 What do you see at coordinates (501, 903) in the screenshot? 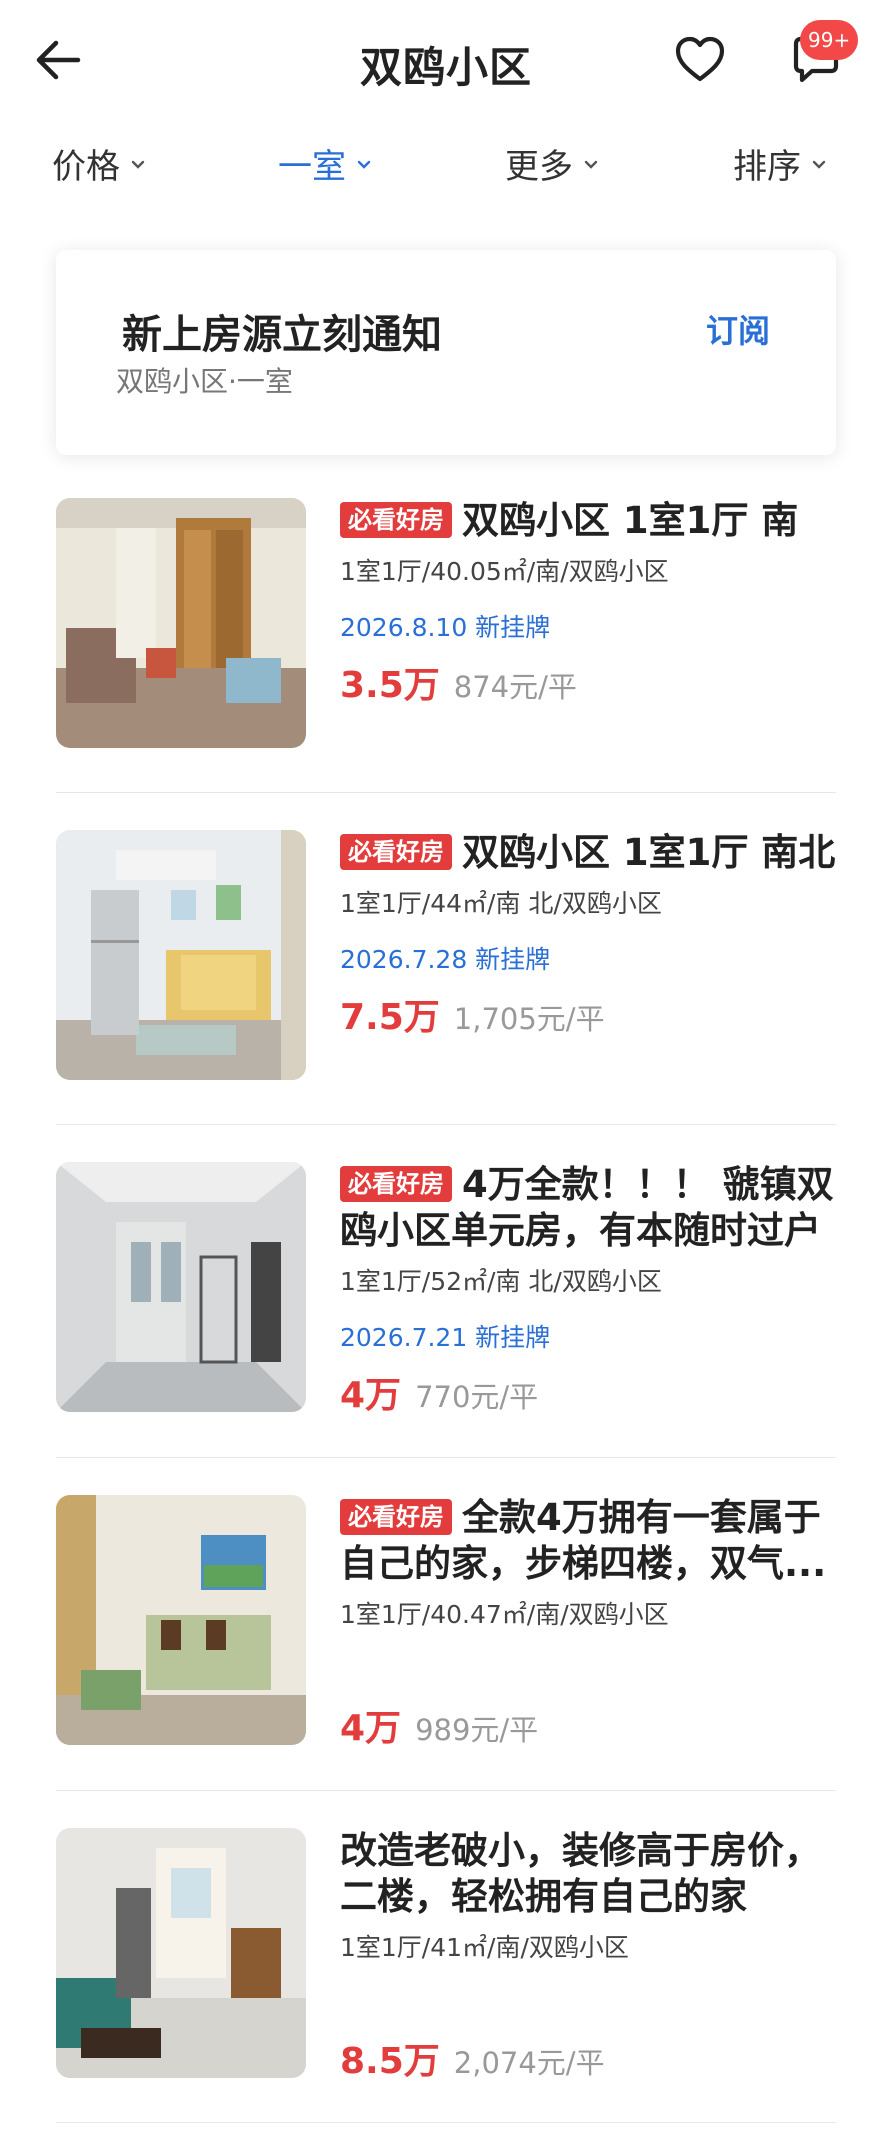
I see `listing-meta: 1室1厅/44㎡/南 北/双鸥小区` at bounding box center [501, 903].